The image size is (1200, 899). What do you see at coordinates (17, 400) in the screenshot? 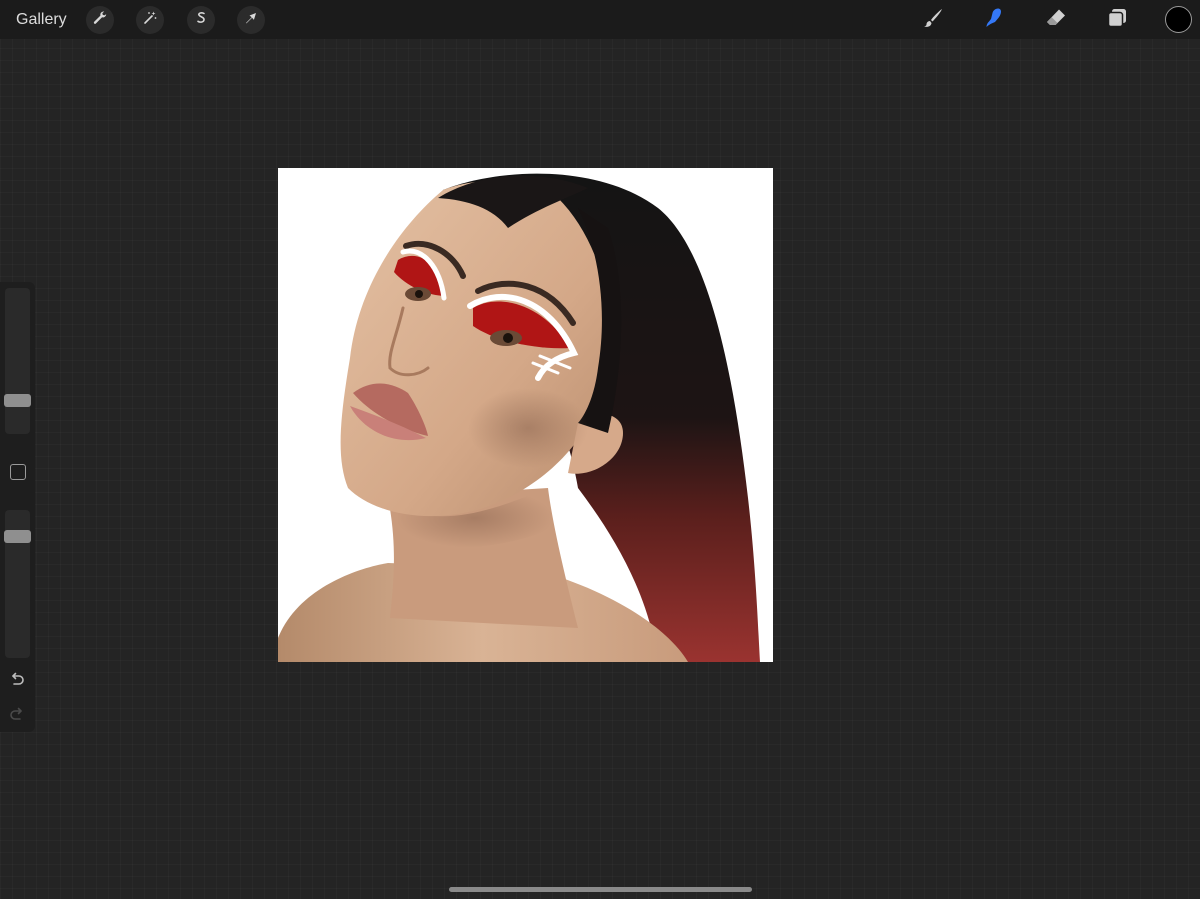
I see `brush-size-thumb` at bounding box center [17, 400].